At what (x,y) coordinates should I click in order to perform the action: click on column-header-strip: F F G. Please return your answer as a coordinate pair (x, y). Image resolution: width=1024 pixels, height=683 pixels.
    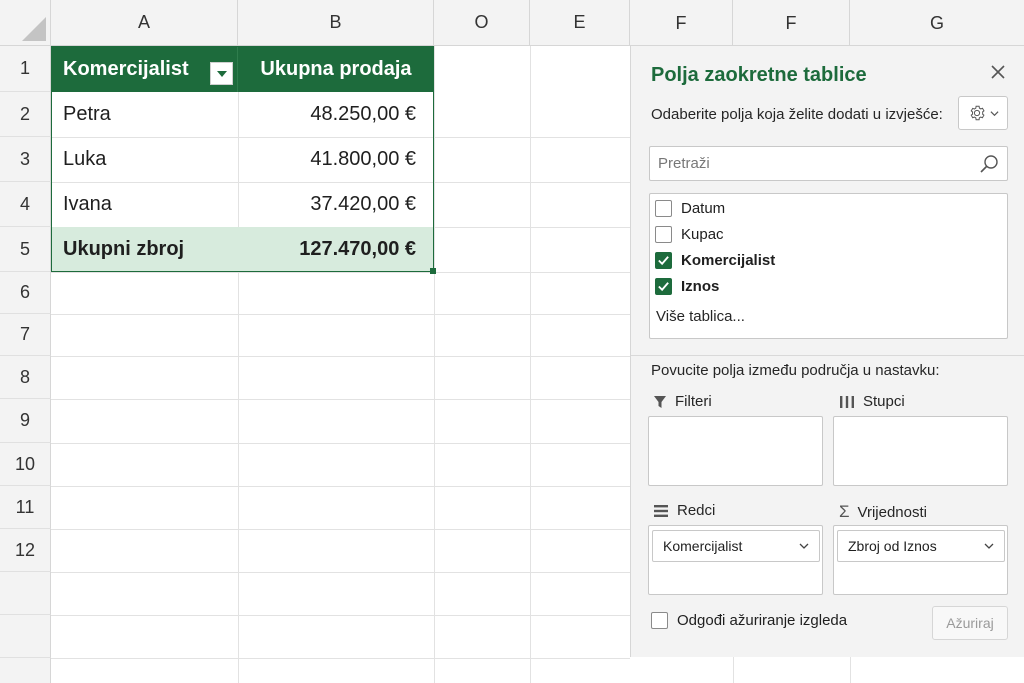
    Looking at the image, I should click on (827, 23).